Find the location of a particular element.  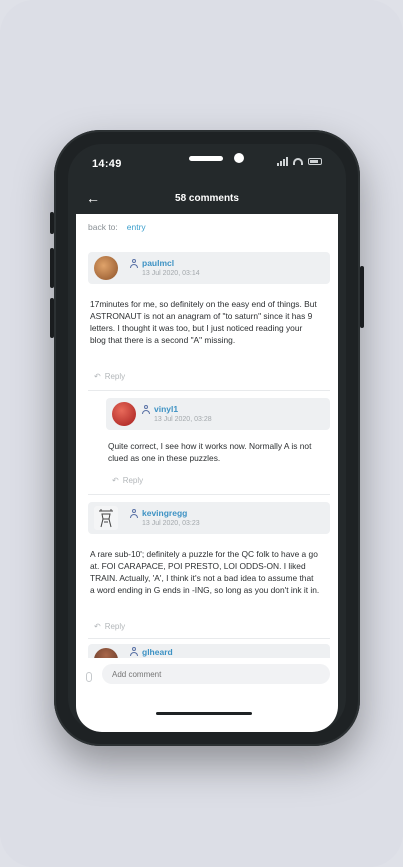

comment-username: kevingregg is located at coordinates (164, 513).